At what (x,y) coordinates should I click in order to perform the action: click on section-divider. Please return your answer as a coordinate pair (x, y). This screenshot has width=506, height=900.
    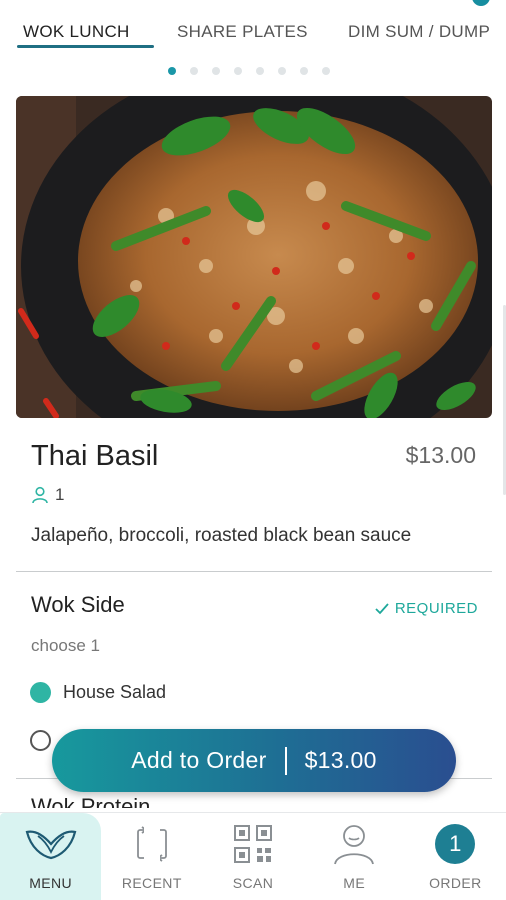
    Looking at the image, I should click on (254, 571).